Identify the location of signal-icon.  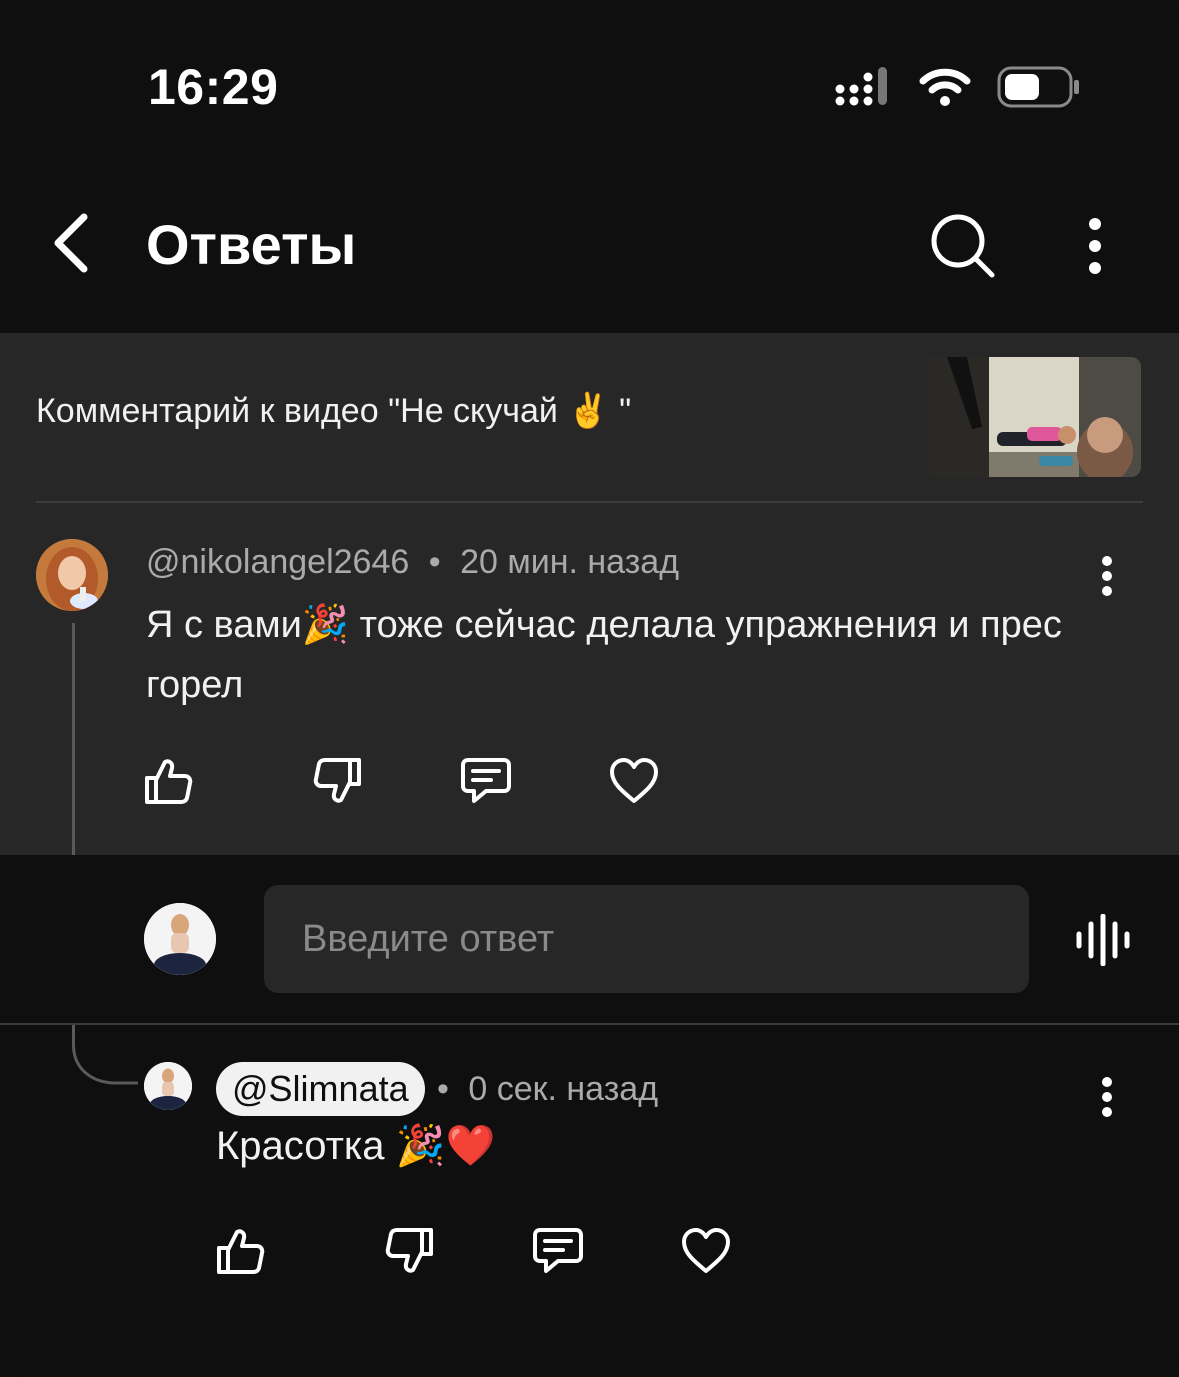
(864, 89).